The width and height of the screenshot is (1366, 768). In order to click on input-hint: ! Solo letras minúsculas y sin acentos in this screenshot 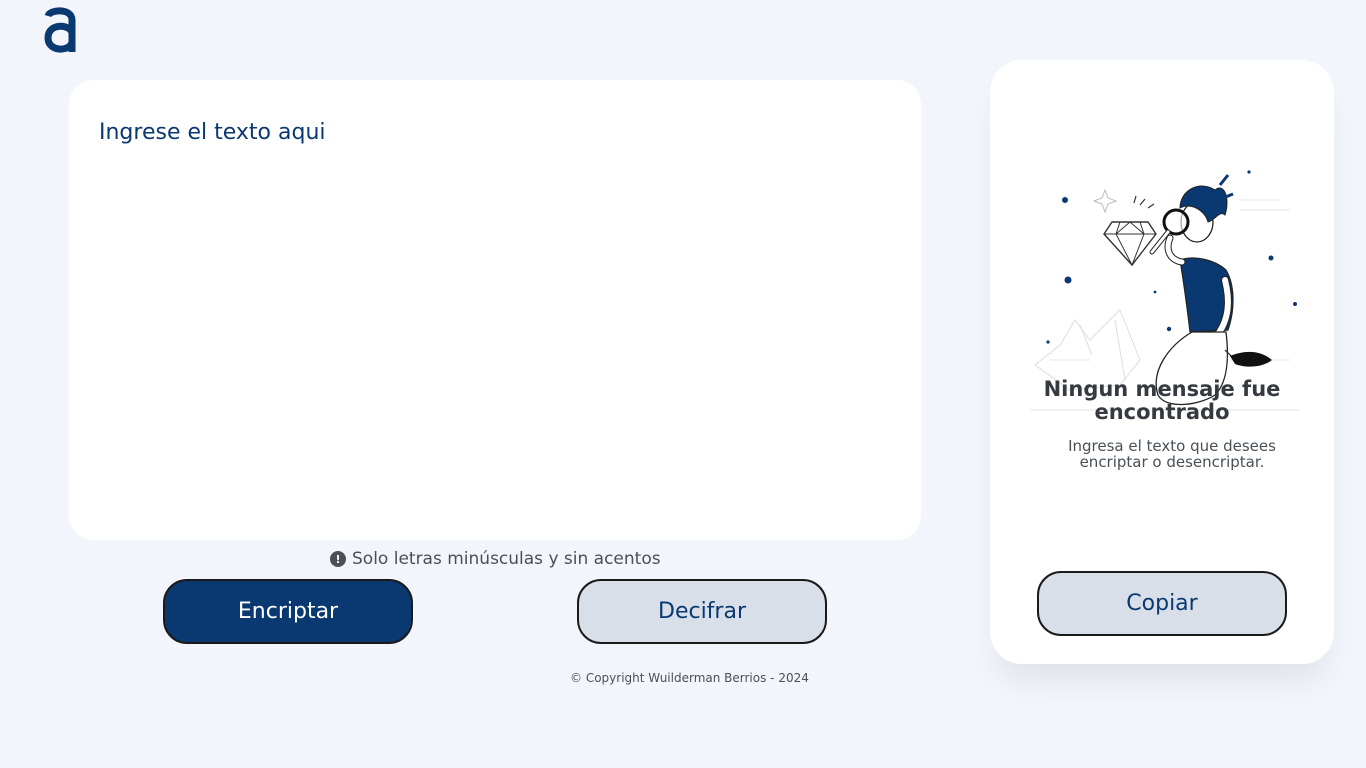, I will do `click(495, 559)`.